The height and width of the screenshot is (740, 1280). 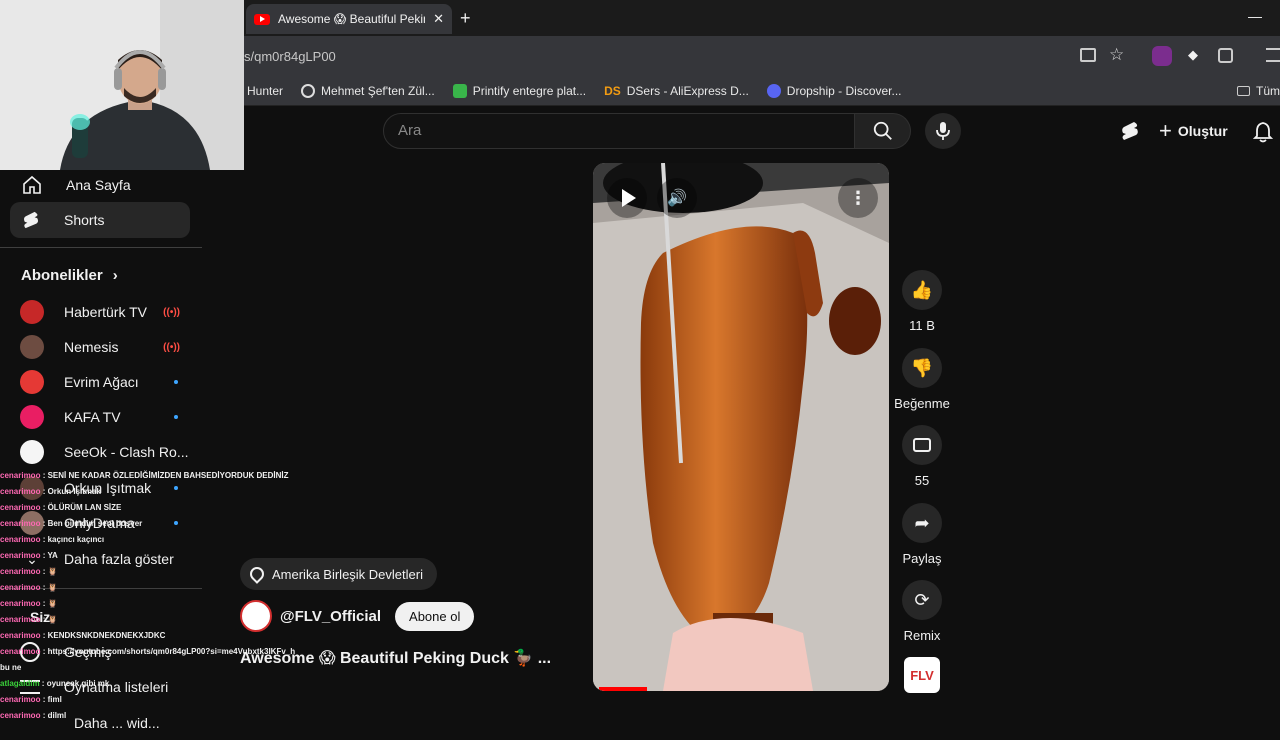 What do you see at coordinates (122, 85) in the screenshot?
I see `webcam-overlay` at bounding box center [122, 85].